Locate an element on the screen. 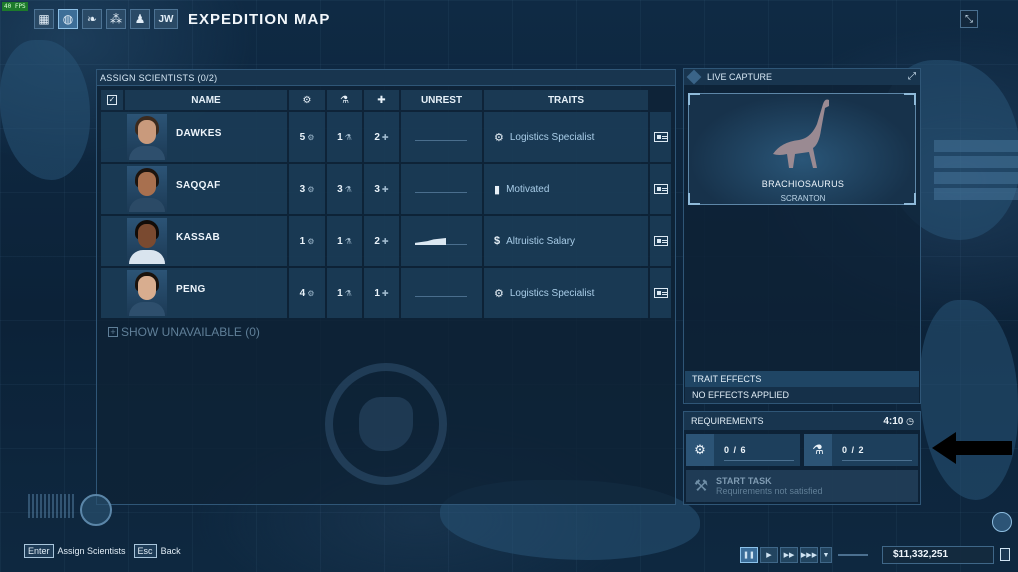 This screenshot has height=572, width=1018. filter-icon: ▼ is located at coordinates (826, 555).